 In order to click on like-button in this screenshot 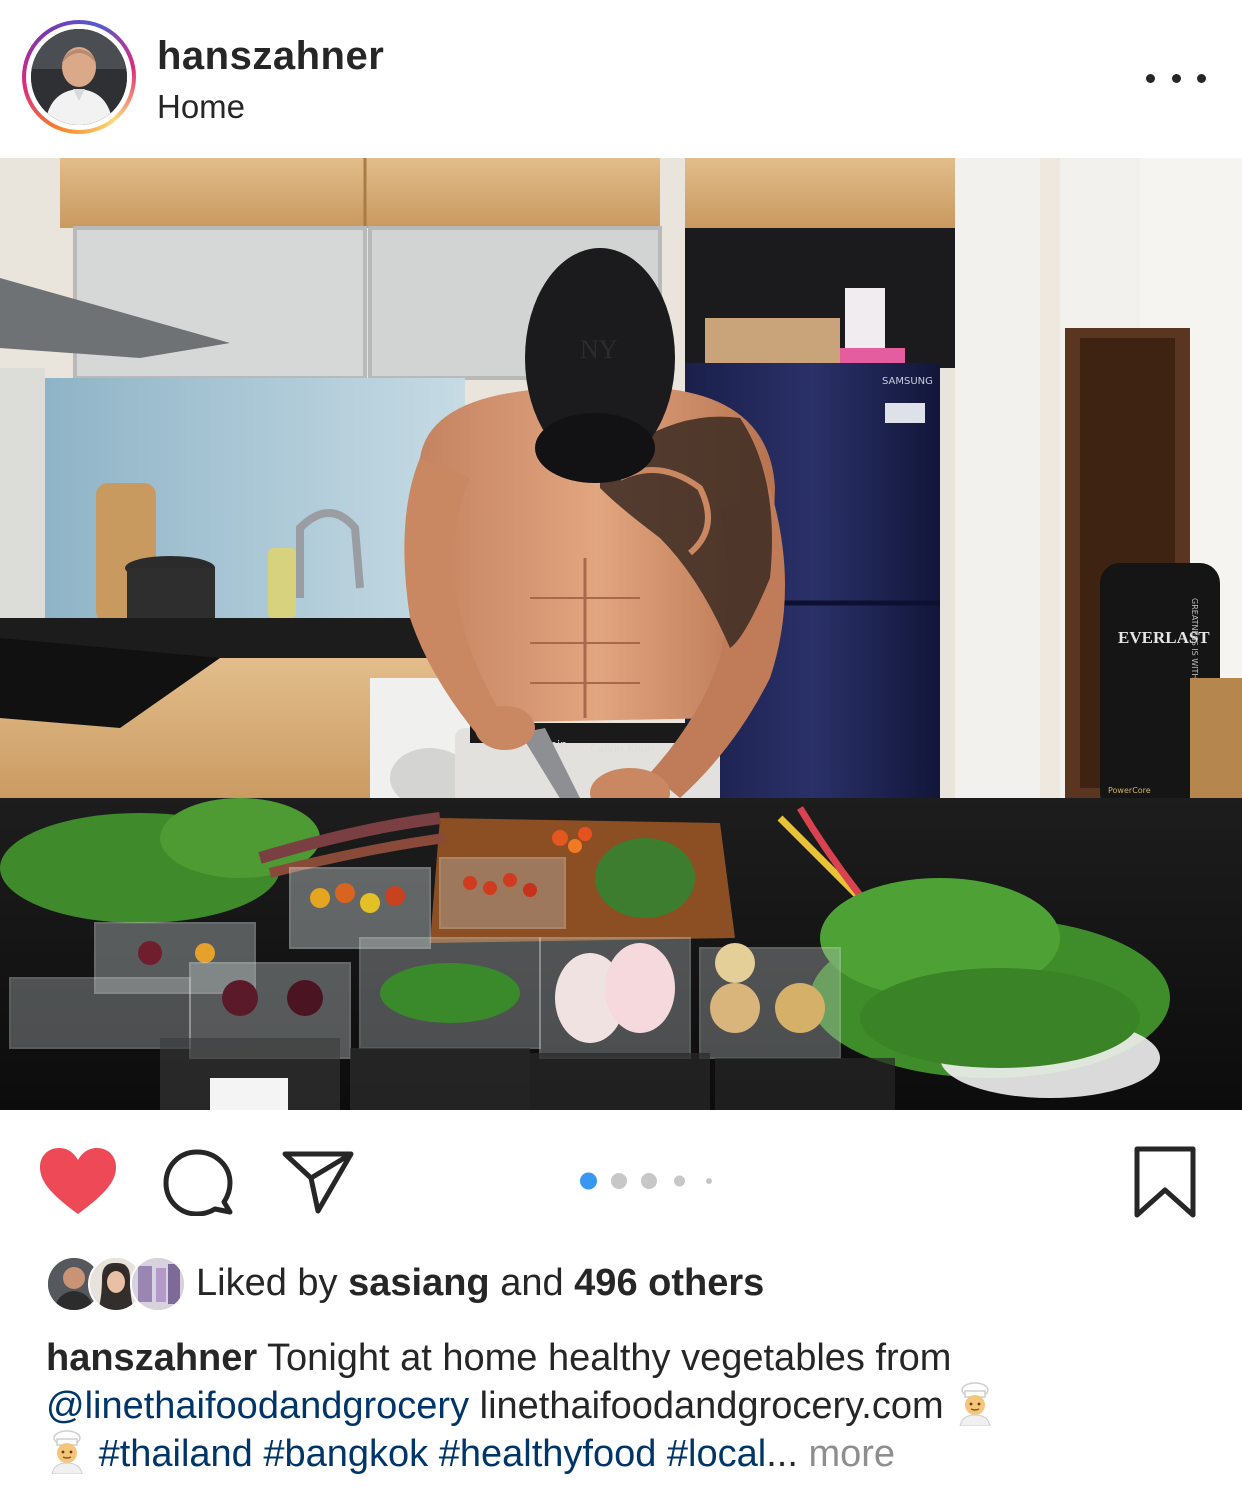, I will do `click(78, 1184)`.